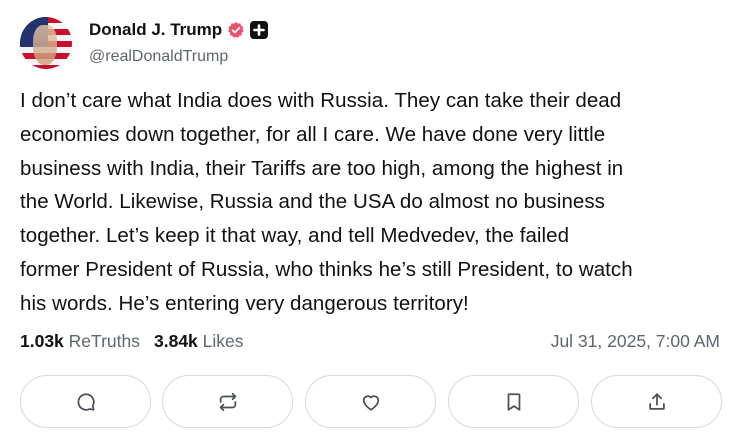  What do you see at coordinates (176, 341) in the screenshot?
I see `likes-count: 3.84k` at bounding box center [176, 341].